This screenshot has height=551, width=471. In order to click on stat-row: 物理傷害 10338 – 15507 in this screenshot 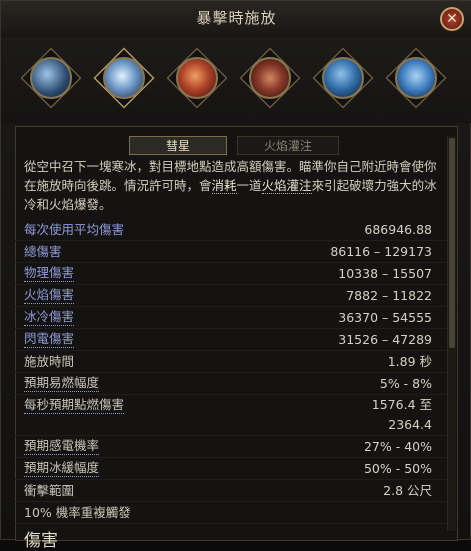, I will do `click(236, 274)`.